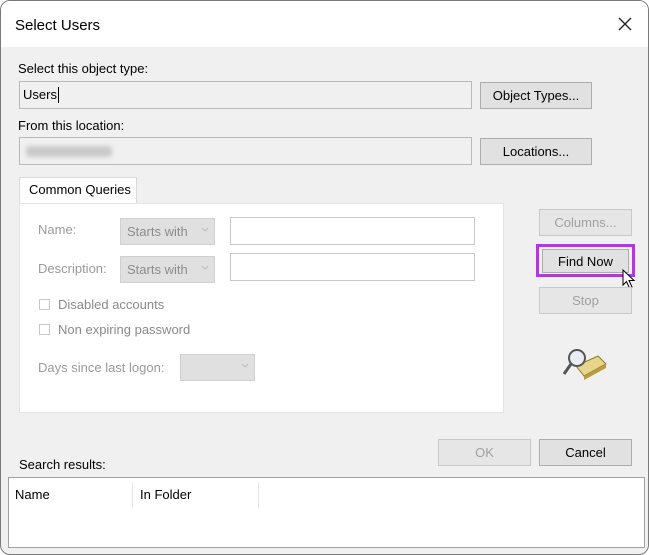 The width and height of the screenshot is (649, 555). What do you see at coordinates (58, 25) in the screenshot?
I see `window-title: Select Users` at bounding box center [58, 25].